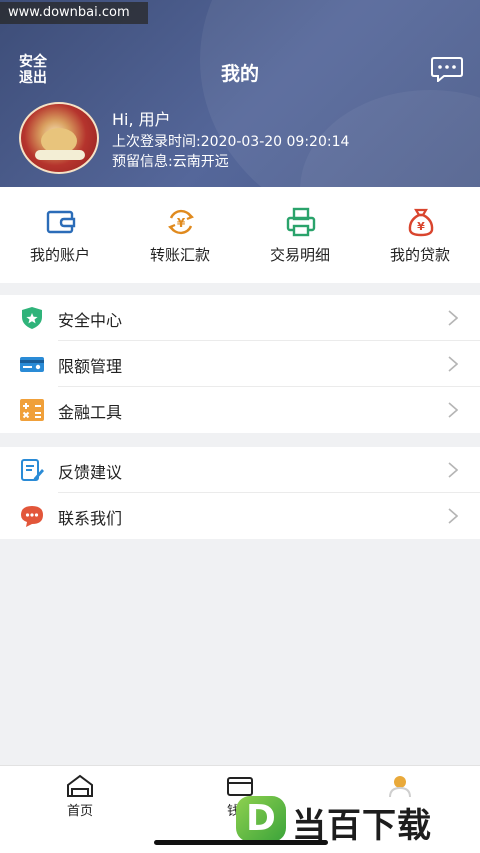 This screenshot has height=853, width=480. What do you see at coordinates (90, 472) in the screenshot?
I see `menu-item-label: 反馈建议` at bounding box center [90, 472].